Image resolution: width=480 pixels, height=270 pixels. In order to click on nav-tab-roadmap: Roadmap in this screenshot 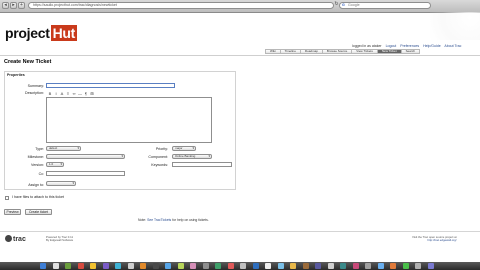, I will do `click(310, 51)`.